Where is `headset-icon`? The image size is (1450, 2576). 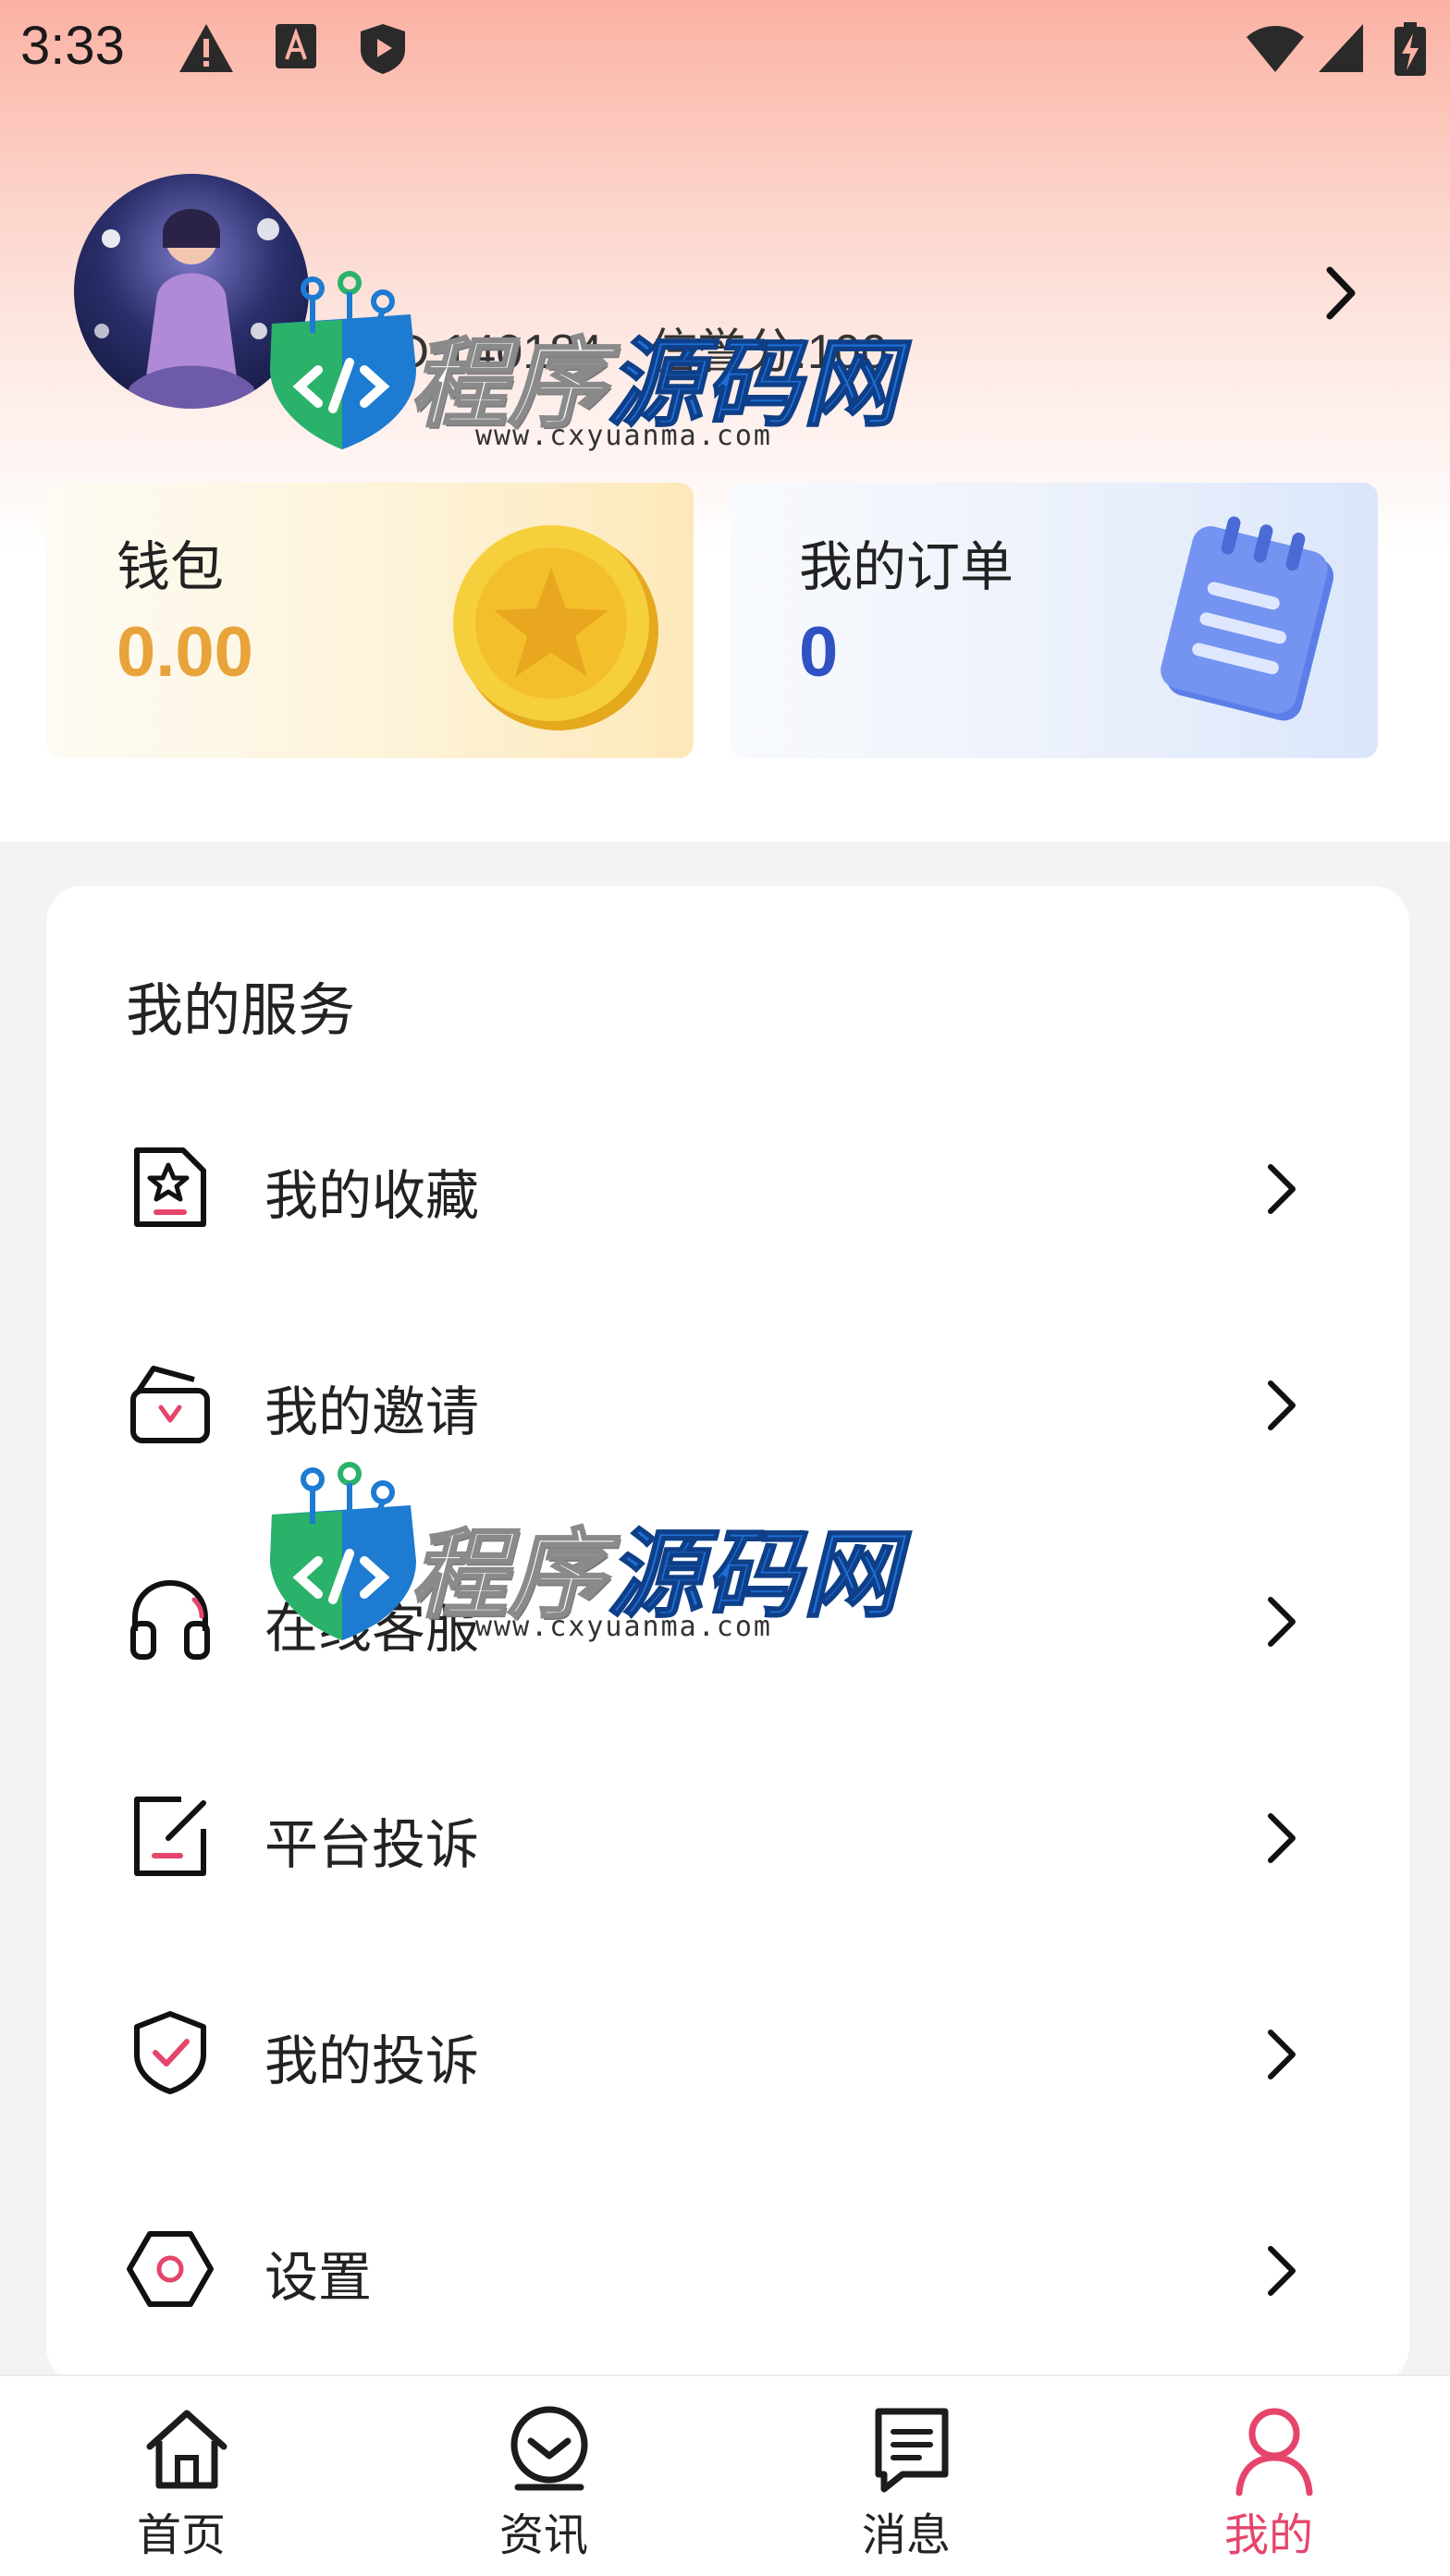 headset-icon is located at coordinates (170, 1620).